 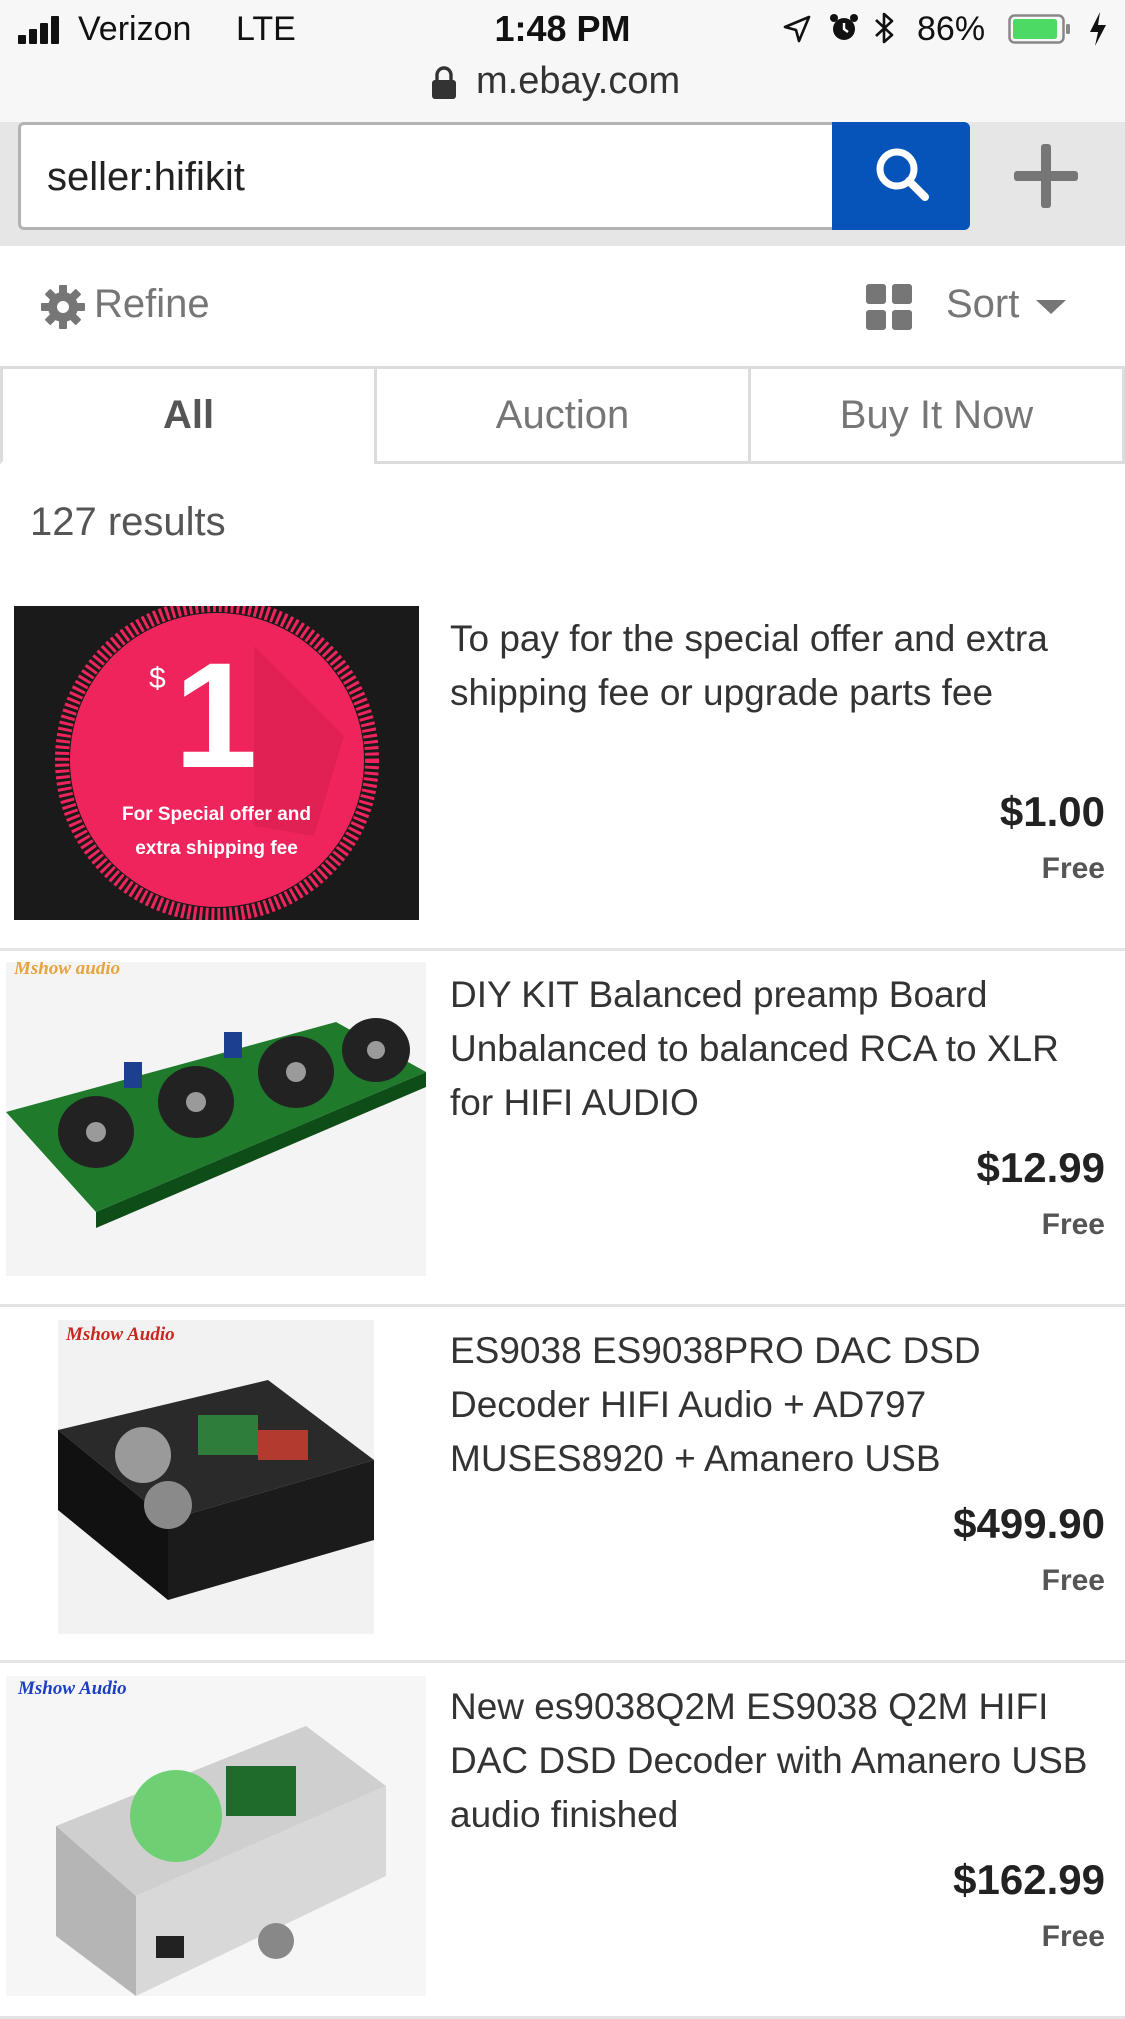 I want to click on refine-label: Refine, so click(x=152, y=304).